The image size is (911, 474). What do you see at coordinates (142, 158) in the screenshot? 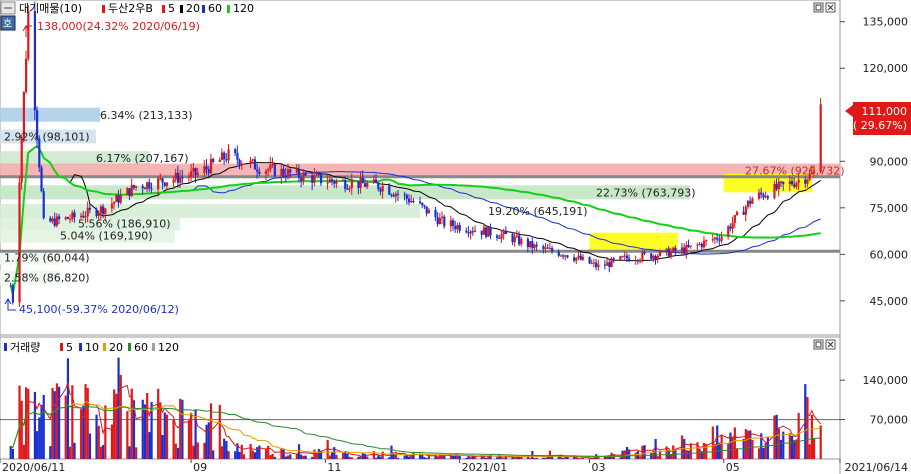
I see `supply-zone-label: 6.17% (207,167)` at bounding box center [142, 158].